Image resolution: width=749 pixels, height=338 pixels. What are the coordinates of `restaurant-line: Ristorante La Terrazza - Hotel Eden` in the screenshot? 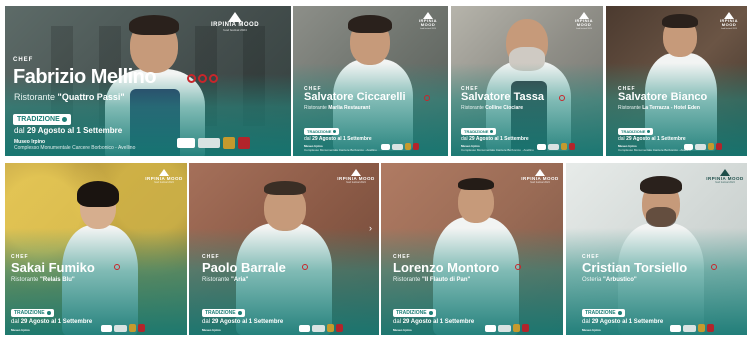 It's located at (659, 108).